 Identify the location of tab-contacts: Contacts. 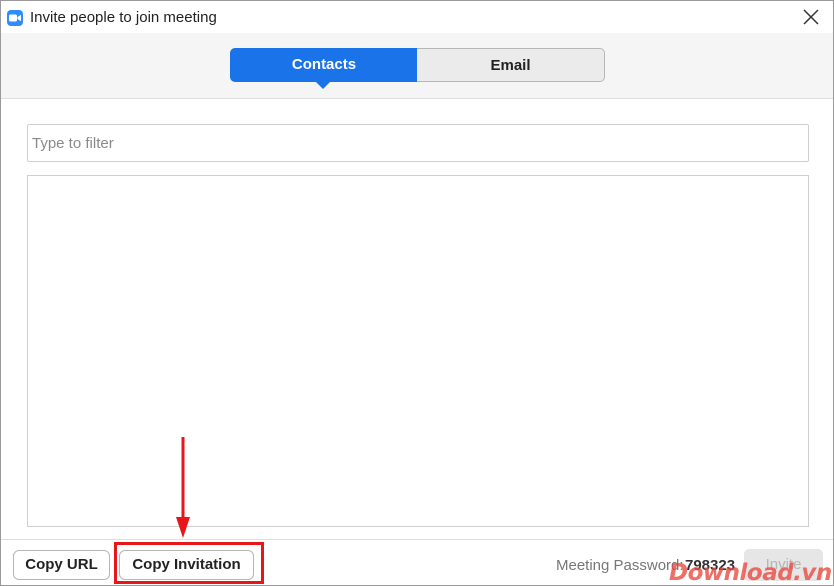
(324, 68).